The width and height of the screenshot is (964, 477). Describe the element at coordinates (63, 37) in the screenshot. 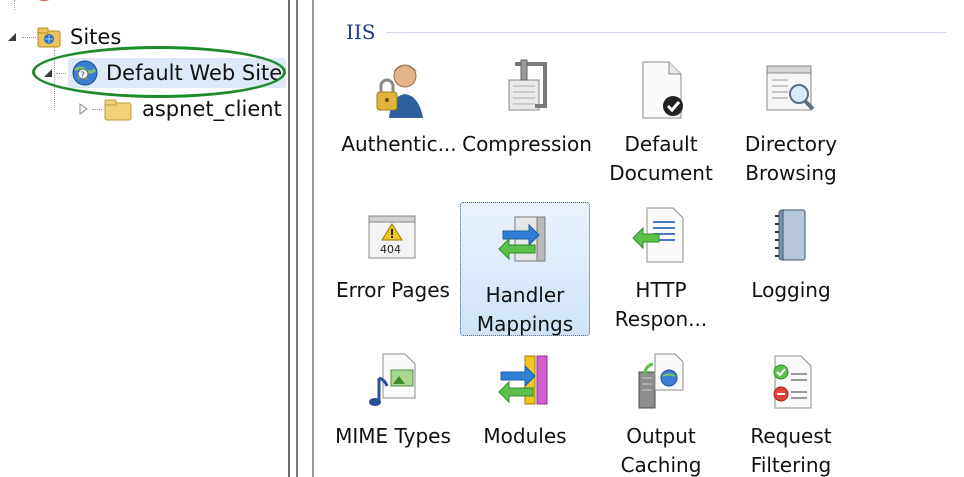

I see `tree-node-sites: Sites` at that location.